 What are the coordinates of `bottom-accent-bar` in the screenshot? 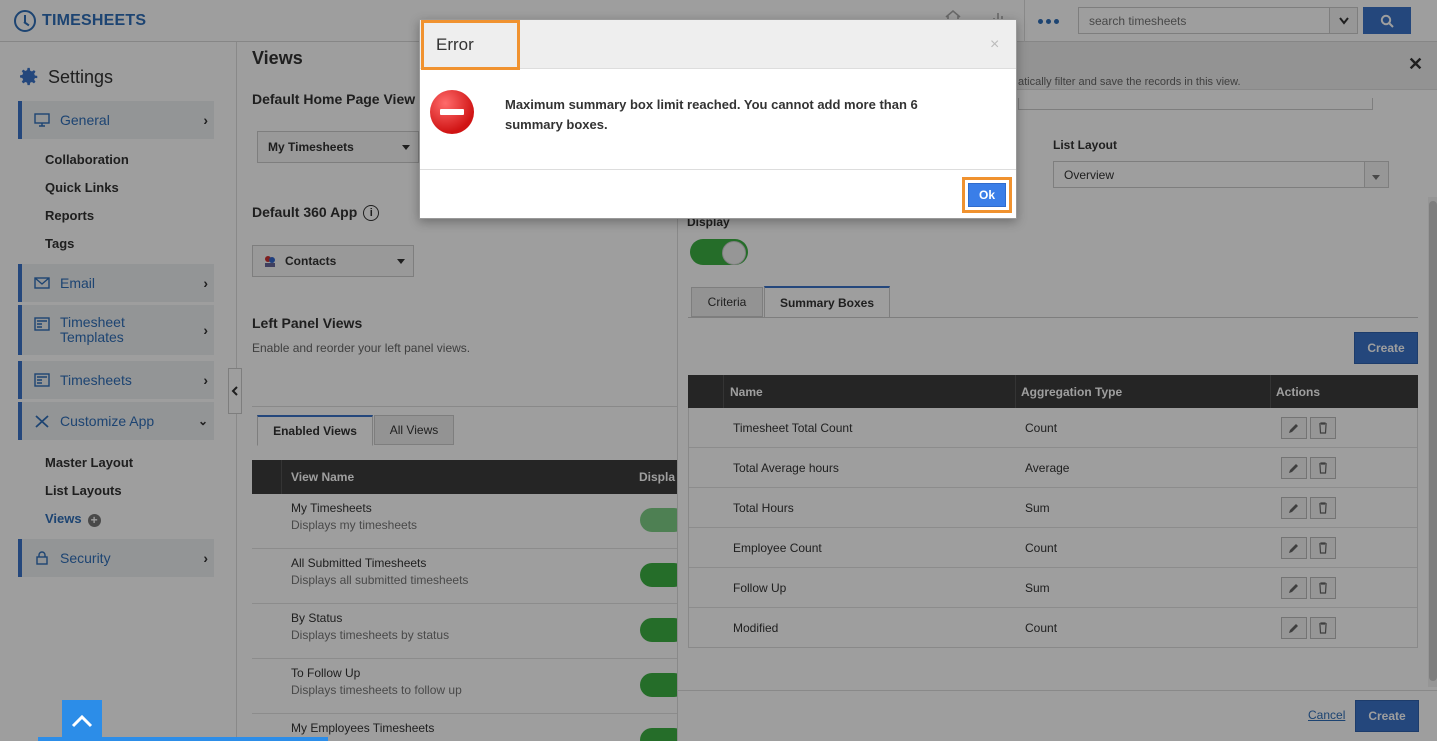 It's located at (183, 739).